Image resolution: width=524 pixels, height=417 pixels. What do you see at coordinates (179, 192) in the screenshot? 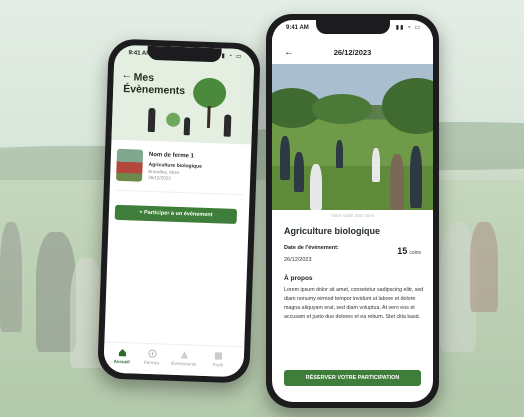
I see `divider` at bounding box center [179, 192].